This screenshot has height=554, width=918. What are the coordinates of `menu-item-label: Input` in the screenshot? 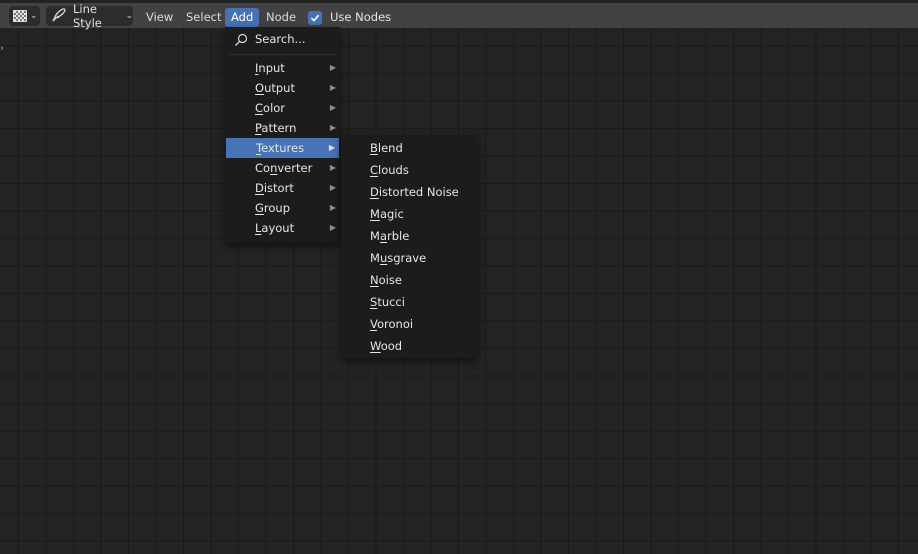 It's located at (270, 68).